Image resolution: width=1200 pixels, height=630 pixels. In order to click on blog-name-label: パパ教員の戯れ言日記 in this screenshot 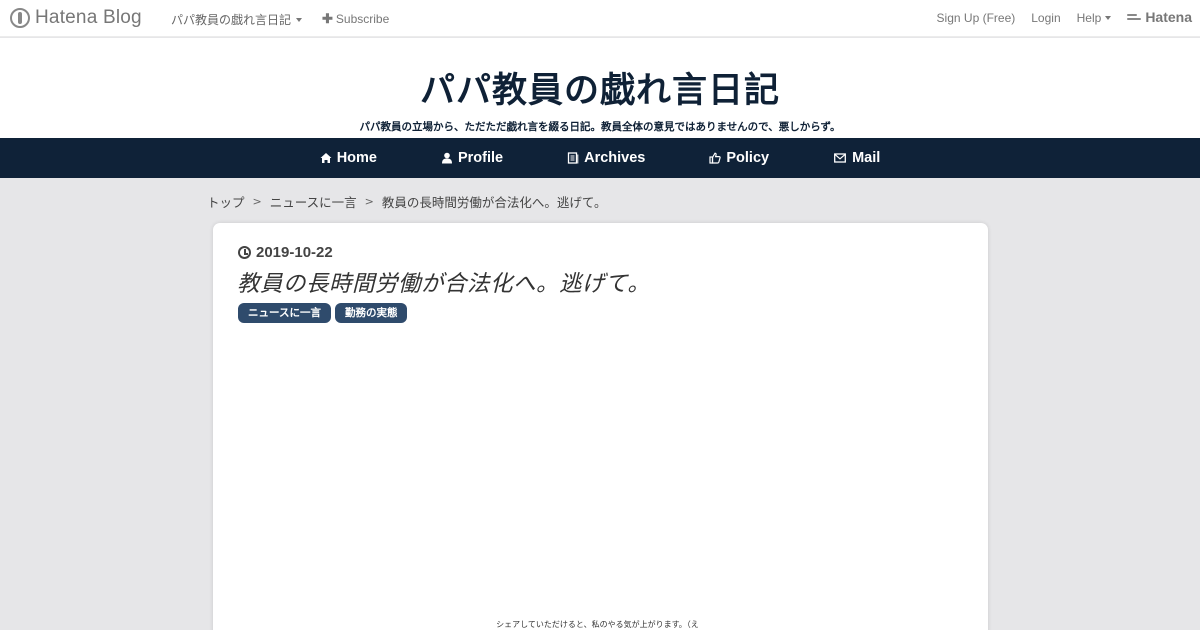, I will do `click(231, 20)`.